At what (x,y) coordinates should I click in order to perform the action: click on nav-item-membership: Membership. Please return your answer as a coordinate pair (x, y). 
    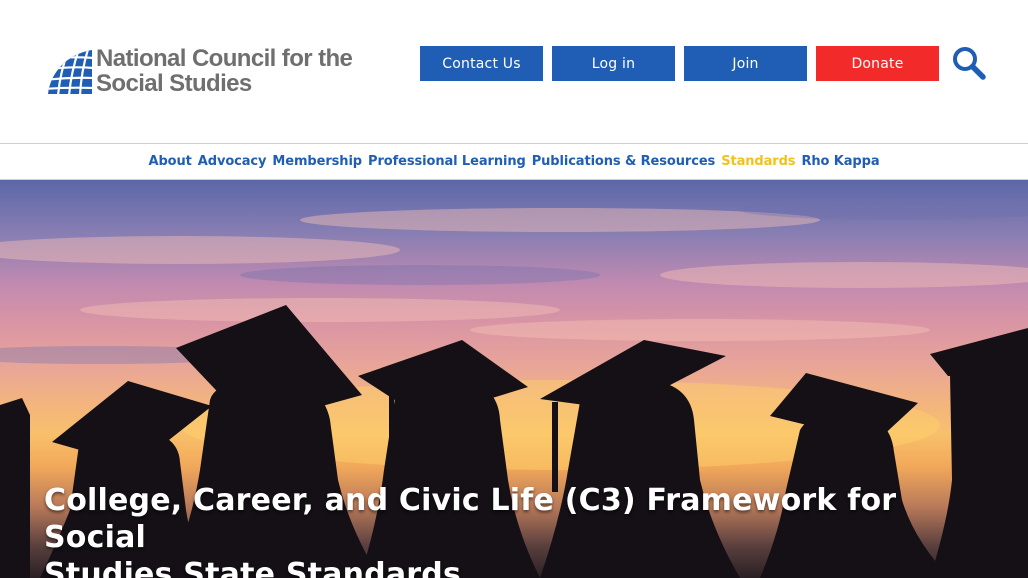
    Looking at the image, I should click on (317, 161).